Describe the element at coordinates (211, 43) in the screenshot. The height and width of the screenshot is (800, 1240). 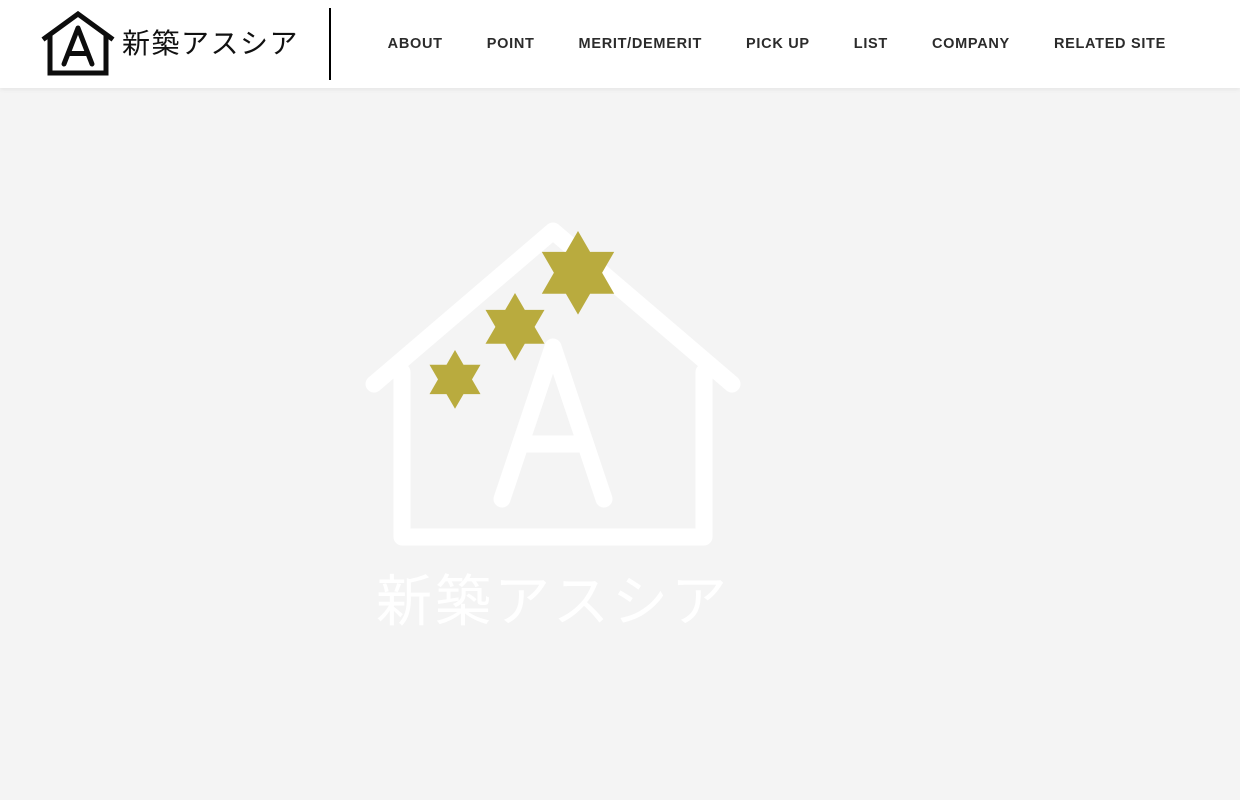
I see `brand-name: 新築アスシア` at that location.